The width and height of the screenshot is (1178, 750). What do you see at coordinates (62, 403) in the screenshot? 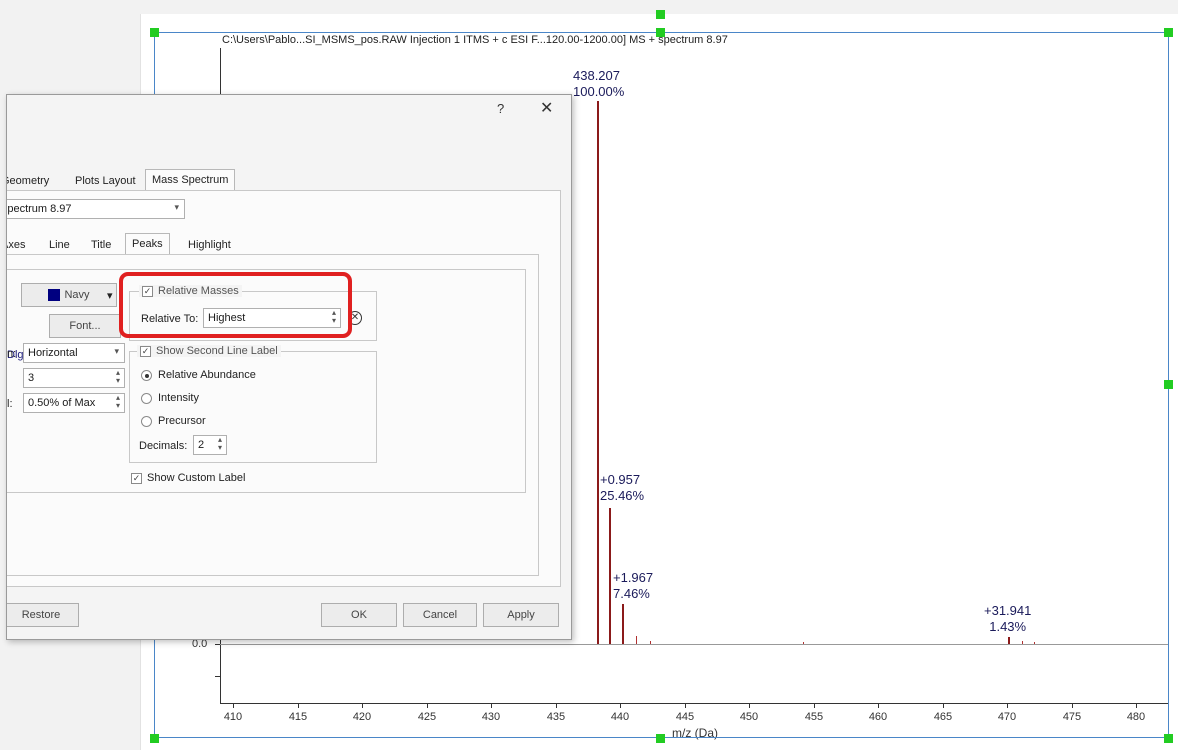
I see `threshold-value: 0.50% of Max` at bounding box center [62, 403].